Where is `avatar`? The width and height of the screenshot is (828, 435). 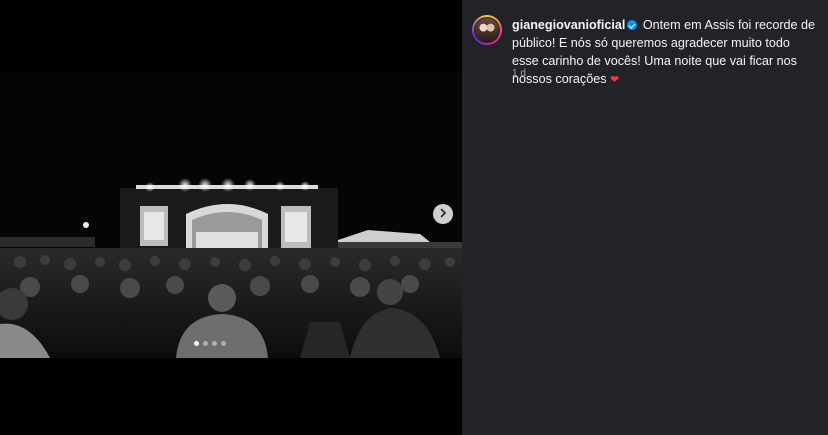 avatar is located at coordinates (487, 30).